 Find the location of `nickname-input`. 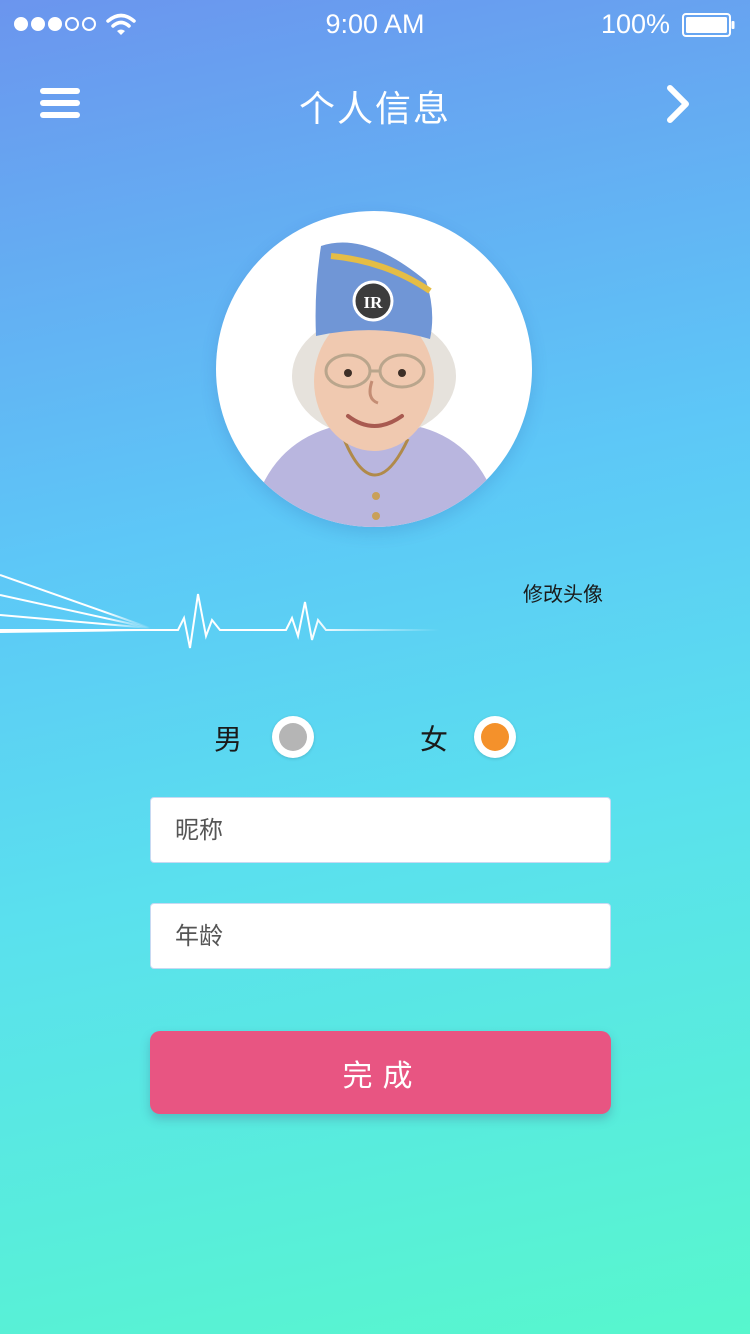

nickname-input is located at coordinates (380, 830).